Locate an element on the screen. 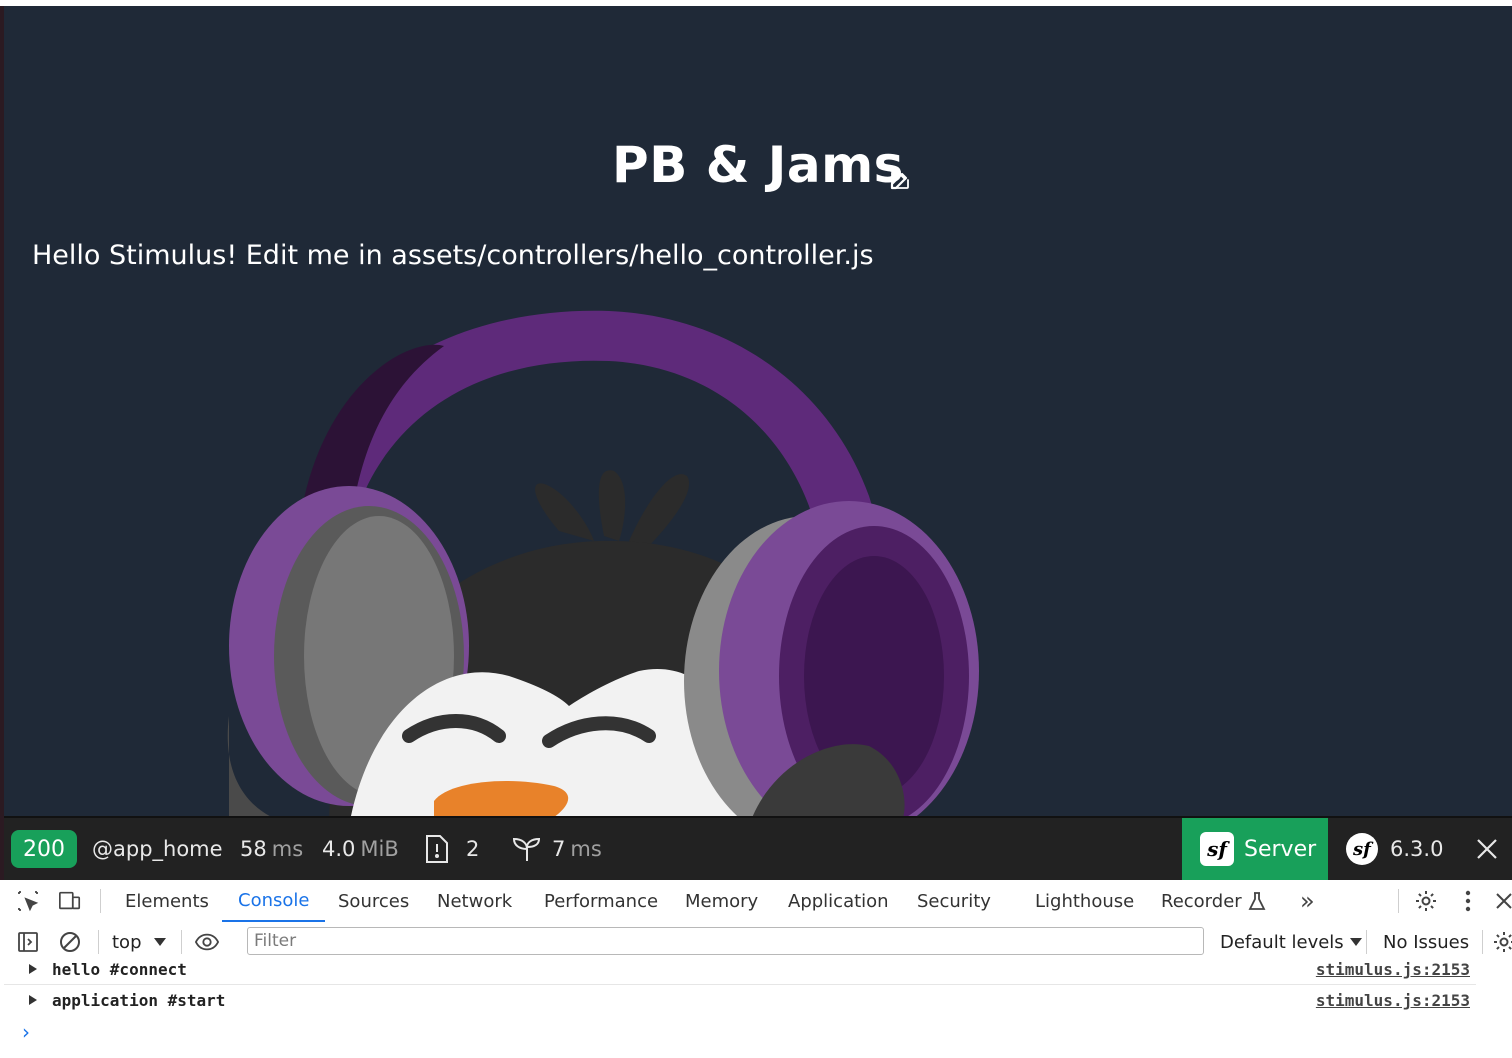 This screenshot has width=1512, height=1058. kebab-icon is located at coordinates (1468, 901).